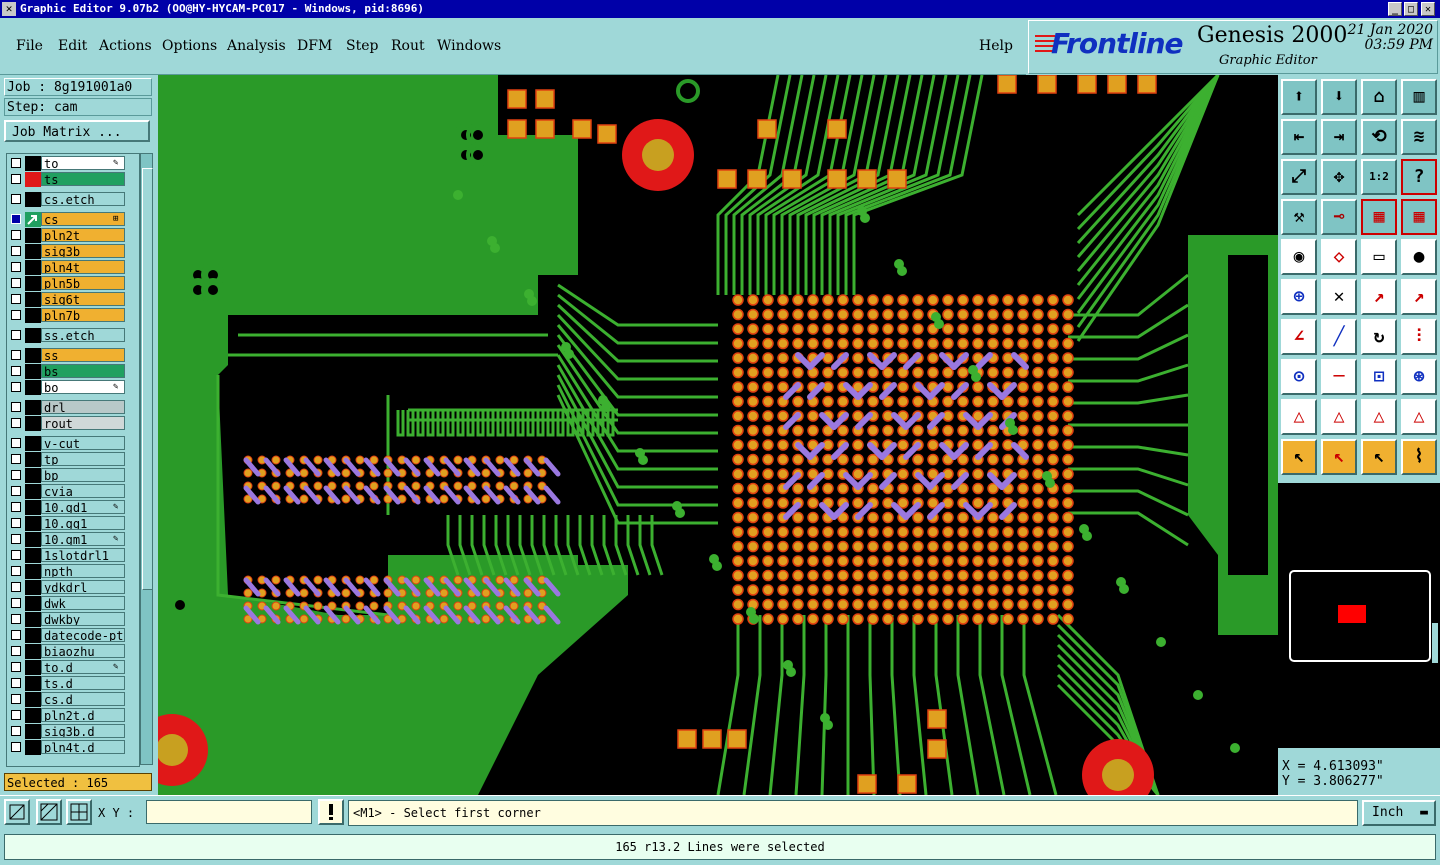 The image size is (1440, 865). I want to click on layer-row-to-d: to.d ✎, so click(73, 667).